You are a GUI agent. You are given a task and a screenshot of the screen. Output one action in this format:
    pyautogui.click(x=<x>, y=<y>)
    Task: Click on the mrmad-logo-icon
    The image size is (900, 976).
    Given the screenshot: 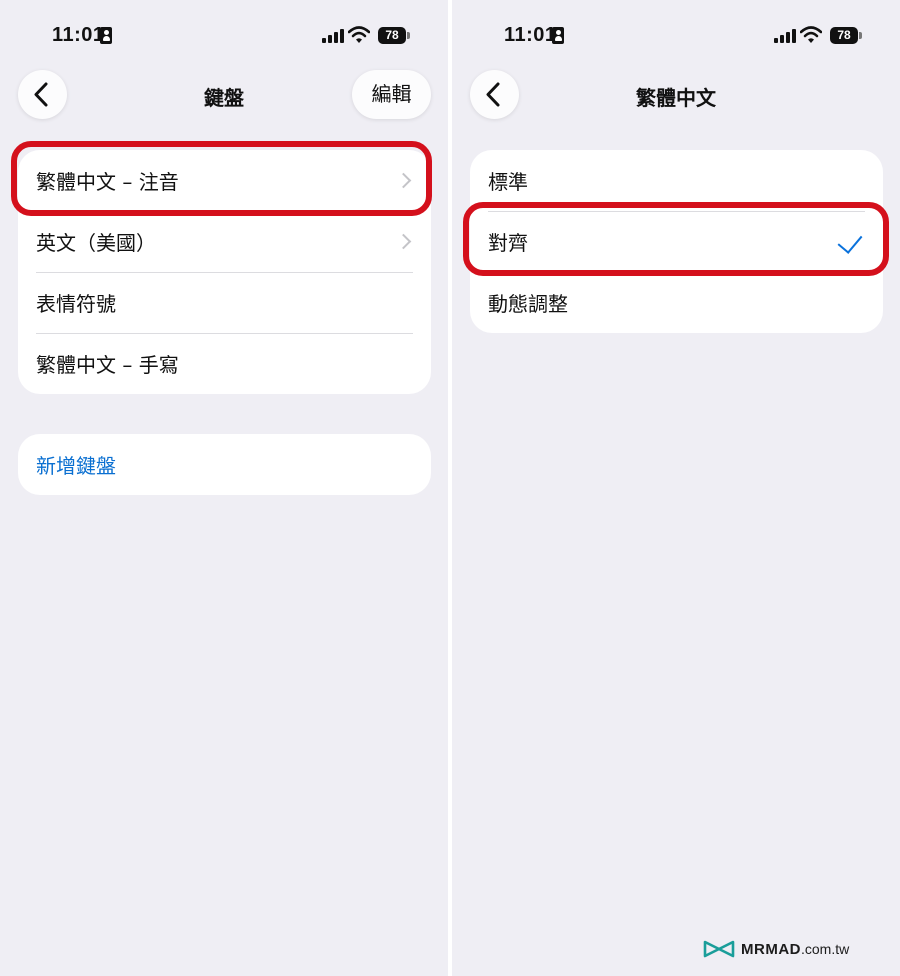 What is the action you would take?
    pyautogui.click(x=719, y=949)
    